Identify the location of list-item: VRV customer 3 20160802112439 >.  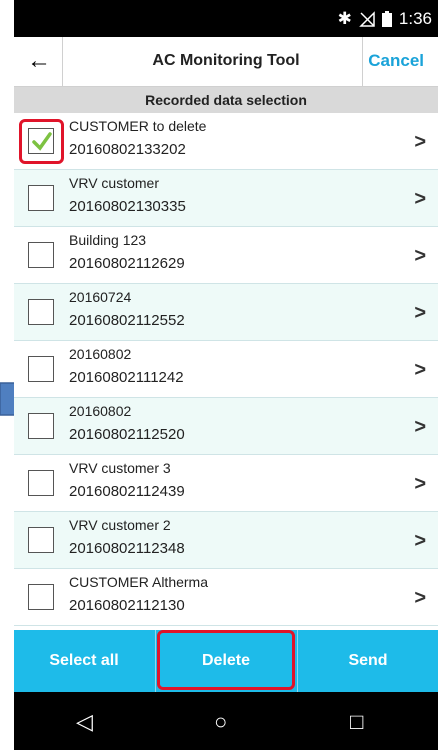
(226, 483).